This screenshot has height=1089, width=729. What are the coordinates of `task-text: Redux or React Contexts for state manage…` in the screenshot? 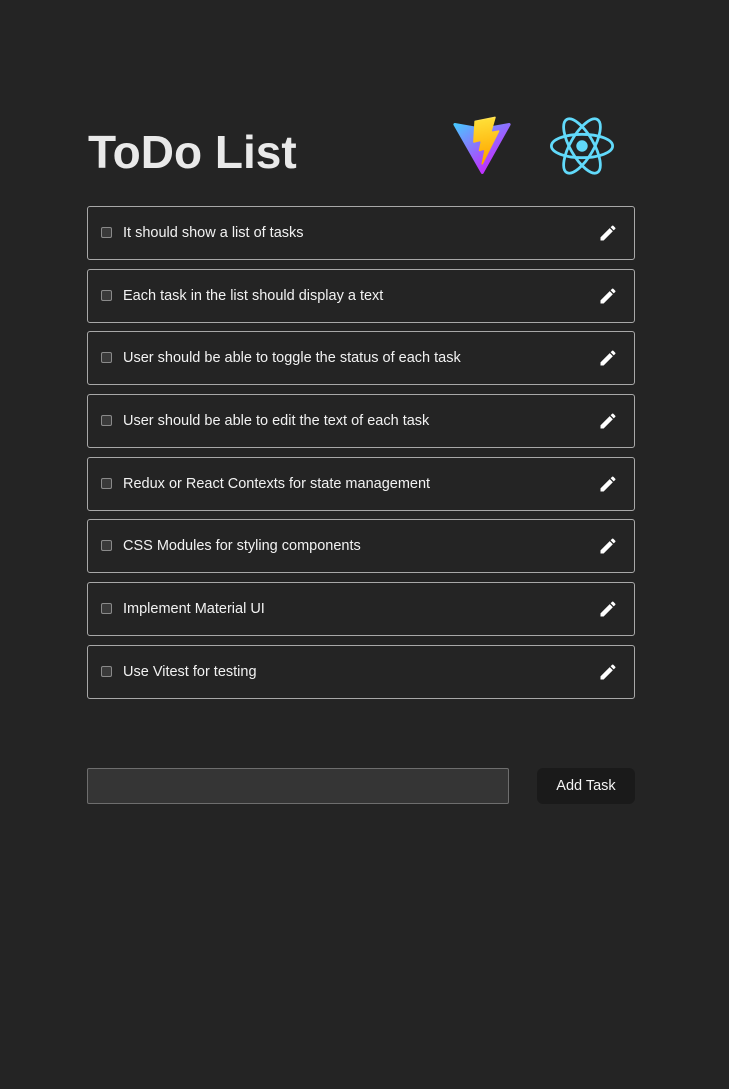 It's located at (277, 483).